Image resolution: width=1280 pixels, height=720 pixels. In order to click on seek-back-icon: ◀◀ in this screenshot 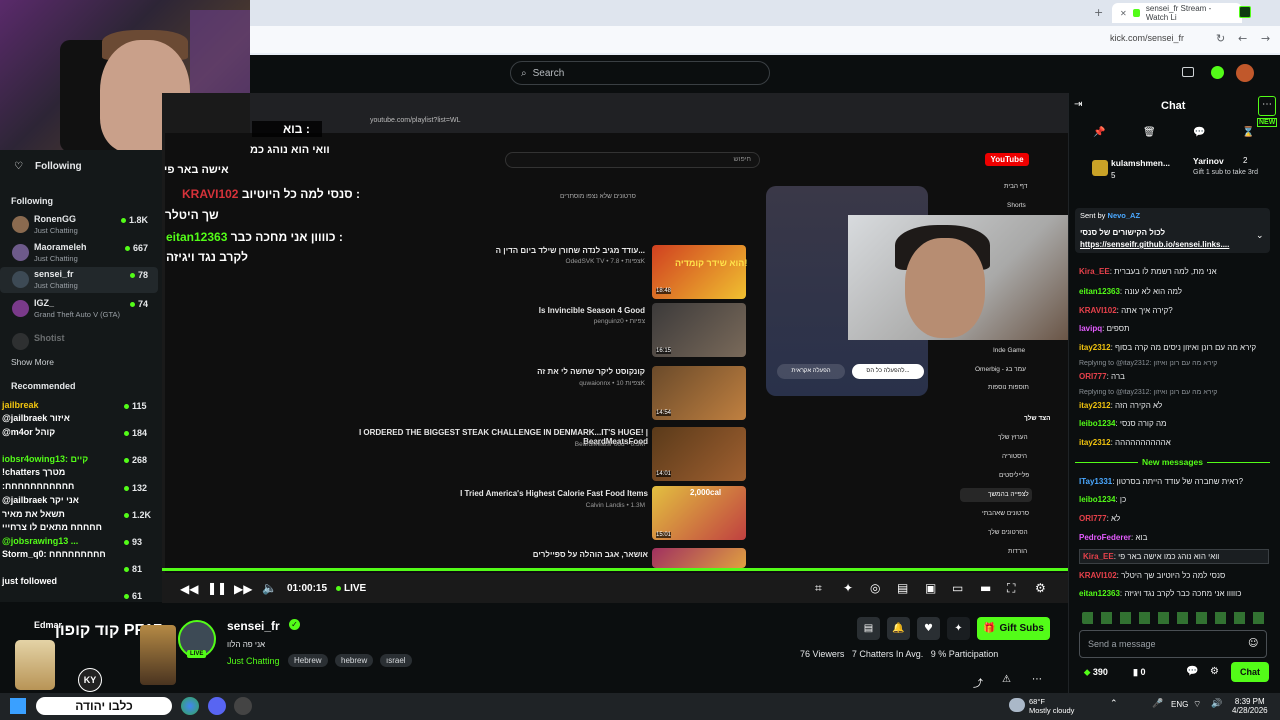, I will do `click(189, 589)`.